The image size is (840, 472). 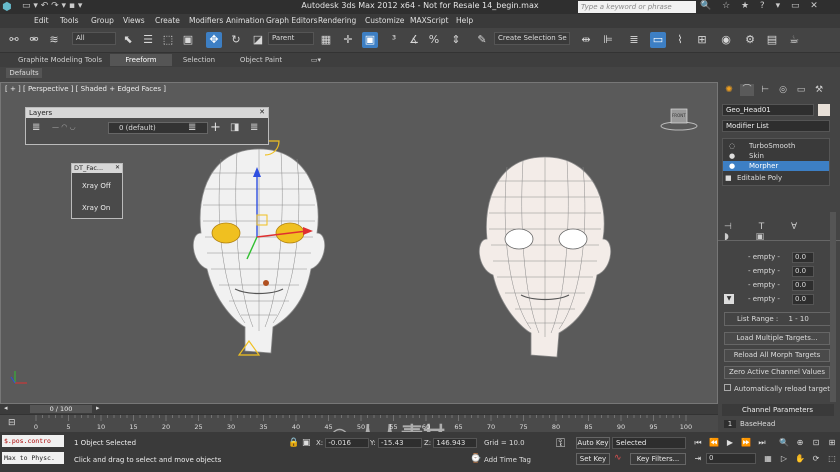 I want to click on time-slider: ◂ 0 / 100 ▸, so click(x=359, y=409).